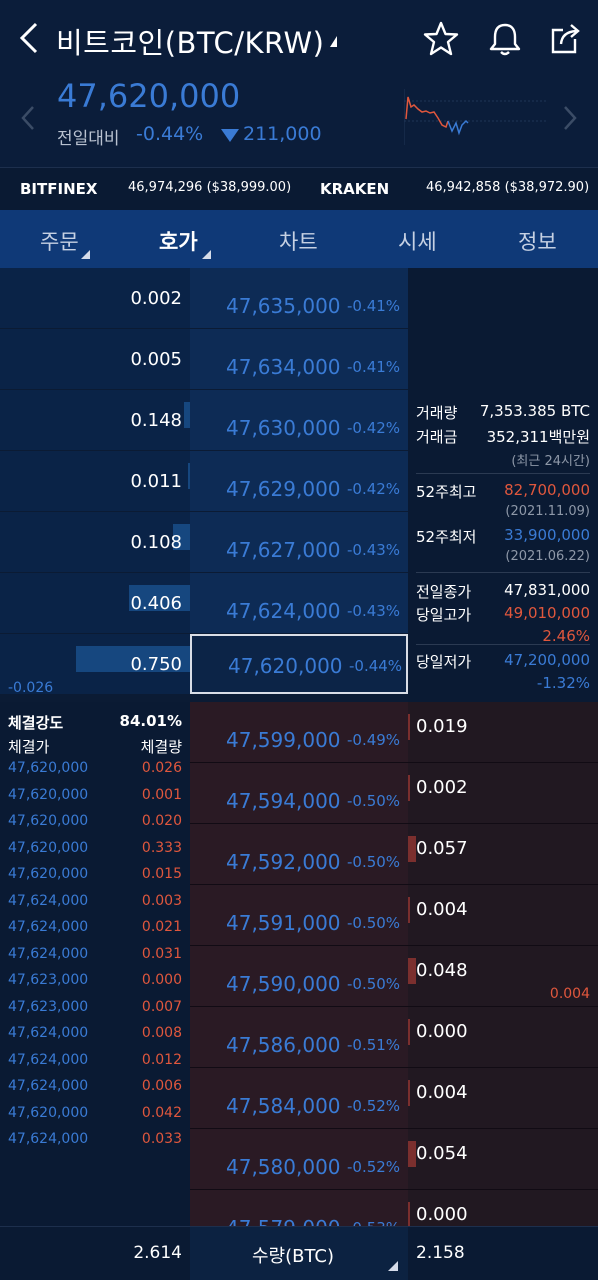  I want to click on quantity-unit-selector: 수량(BTC), so click(299, 1253).